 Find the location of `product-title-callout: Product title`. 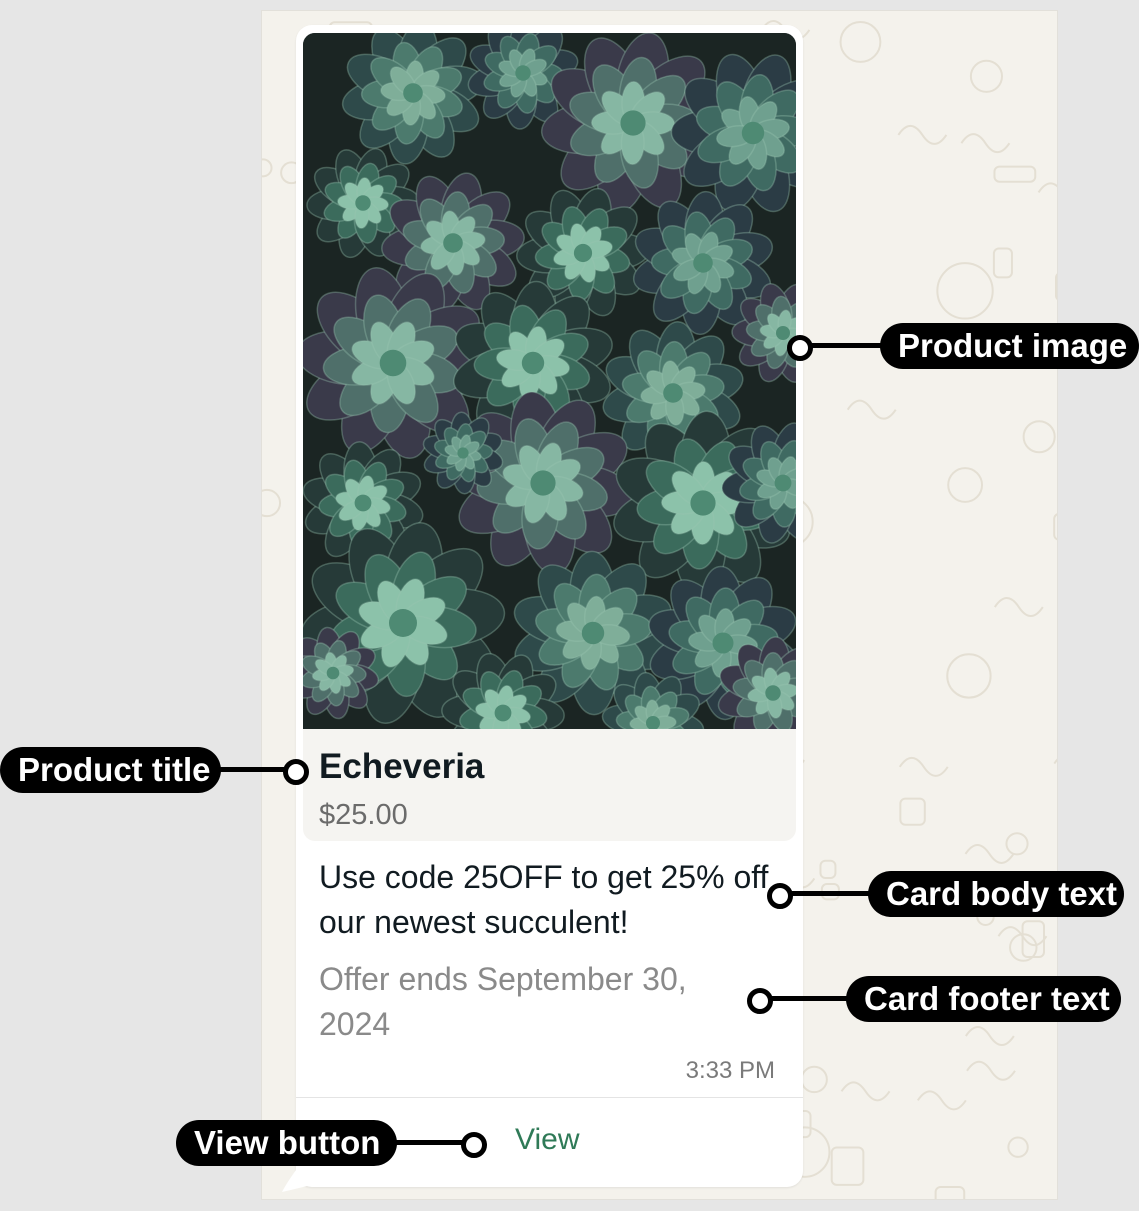

product-title-callout: Product title is located at coordinates (110, 770).